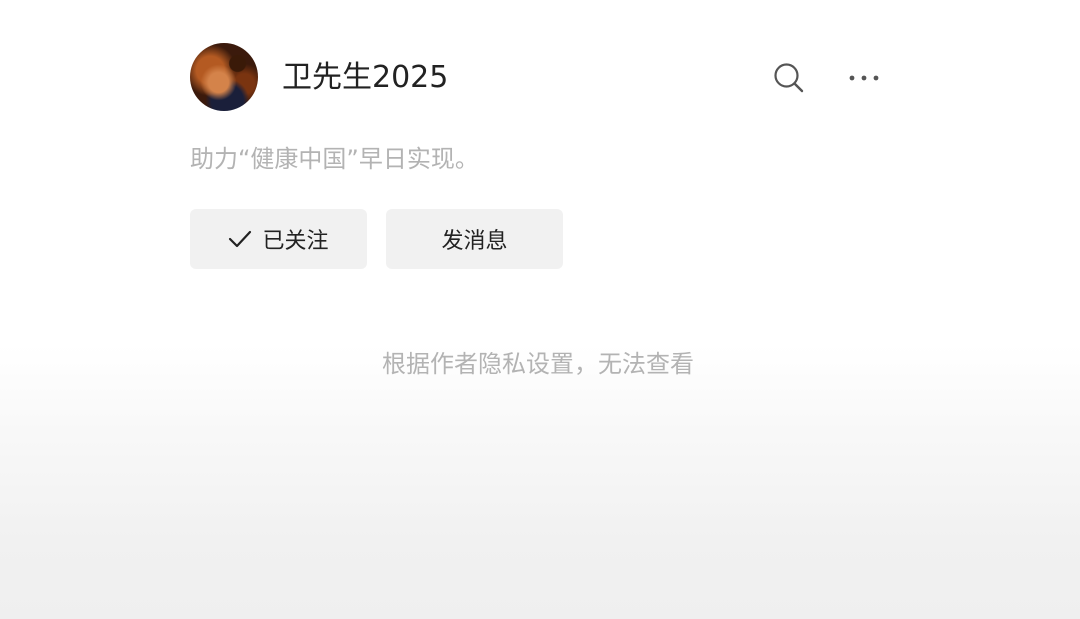  I want to click on following-button: 已关注, so click(278, 239).